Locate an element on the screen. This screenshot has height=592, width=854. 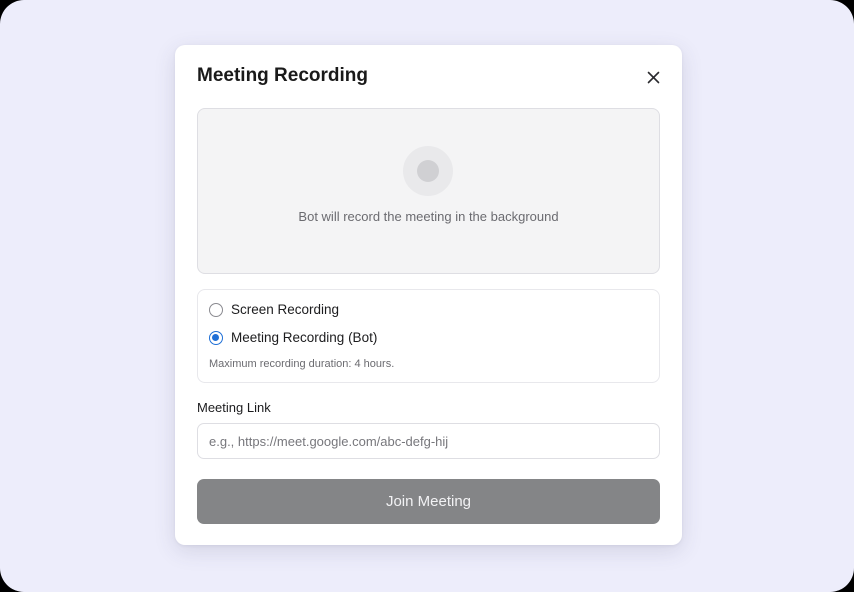
join-meeting-button: Join Meeting is located at coordinates (428, 501).